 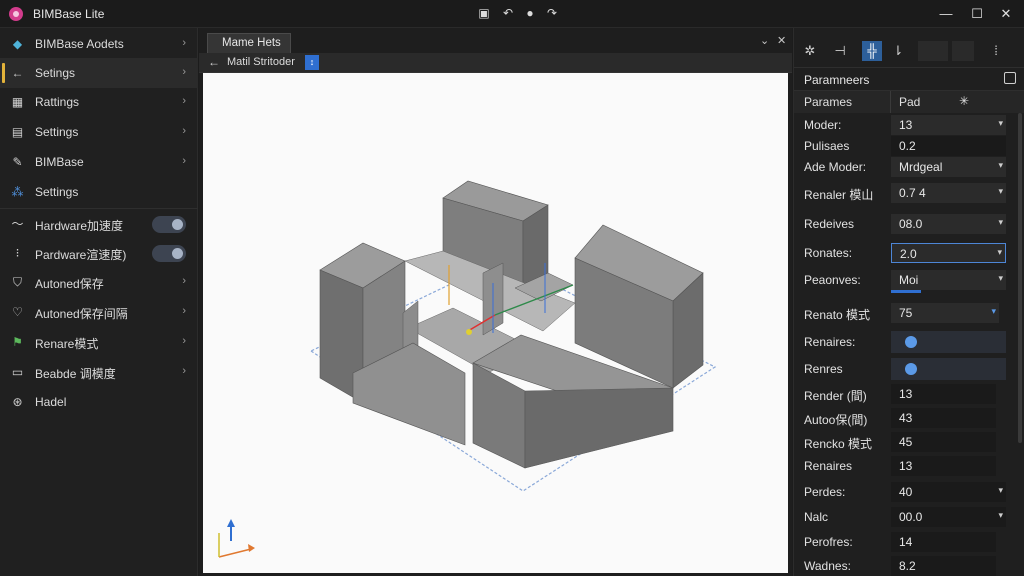 What do you see at coordinates (948, 146) in the screenshot?
I see `property-field: 0.2` at bounding box center [948, 146].